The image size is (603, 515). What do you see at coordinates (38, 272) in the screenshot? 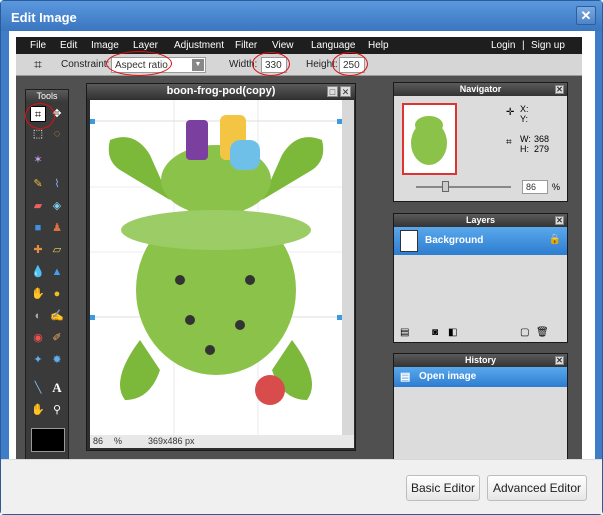
I see `blur-tool-icon: 💧` at bounding box center [38, 272].